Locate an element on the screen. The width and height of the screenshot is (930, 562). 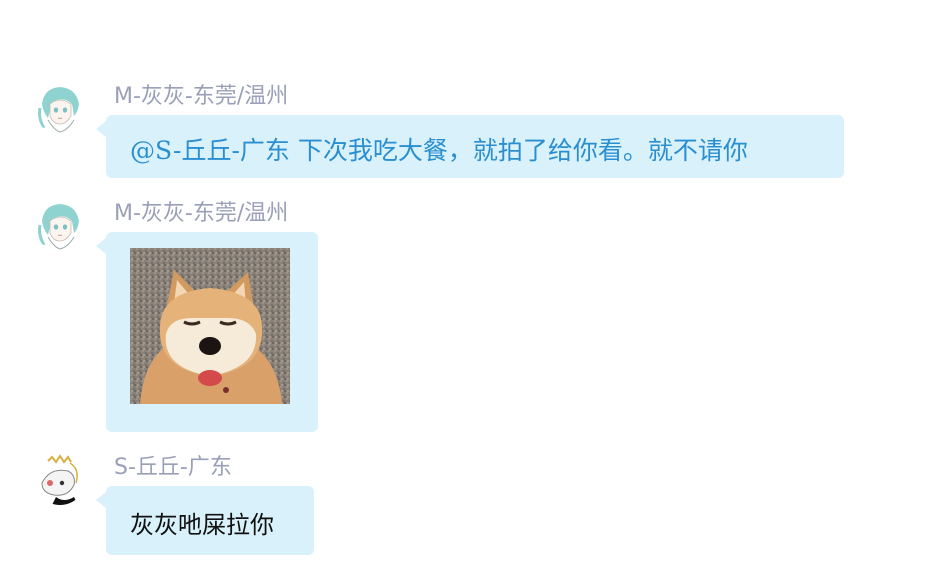
sender-name: S-丘丘-广东 is located at coordinates (173, 467).